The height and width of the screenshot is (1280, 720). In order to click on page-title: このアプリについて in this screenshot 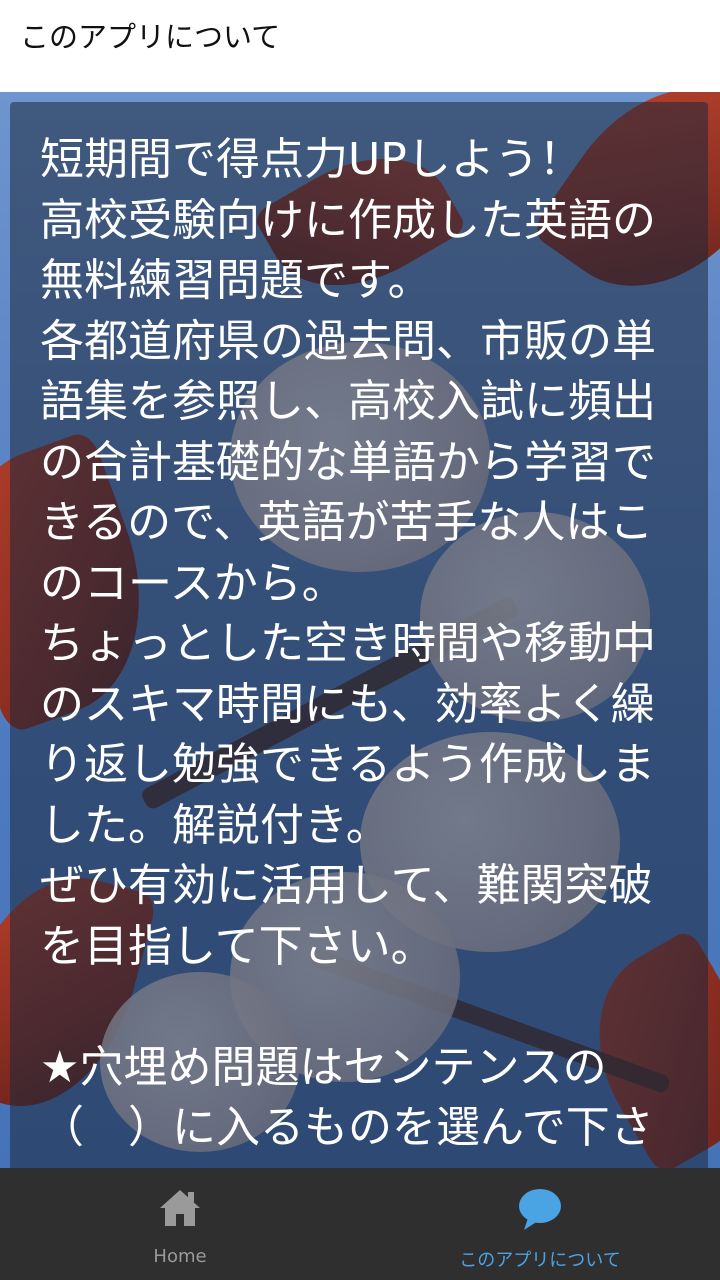, I will do `click(150, 37)`.